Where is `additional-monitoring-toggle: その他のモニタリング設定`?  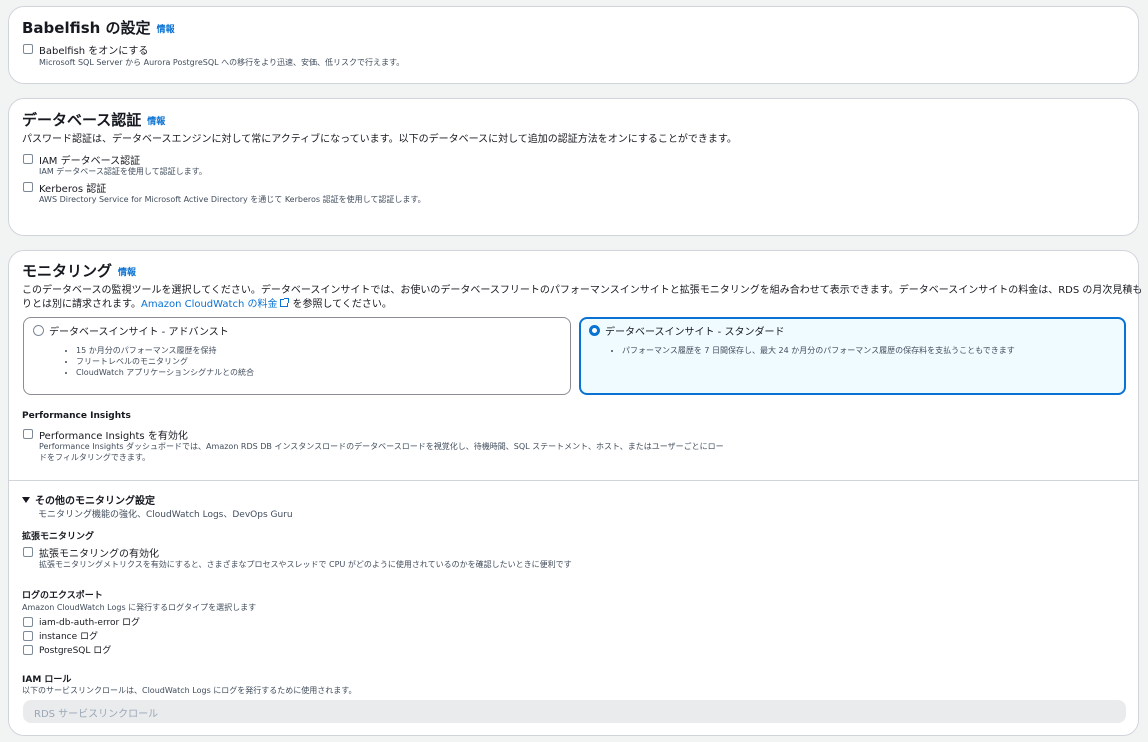
additional-monitoring-toggle: その他のモニタリング設定 is located at coordinates (88, 499).